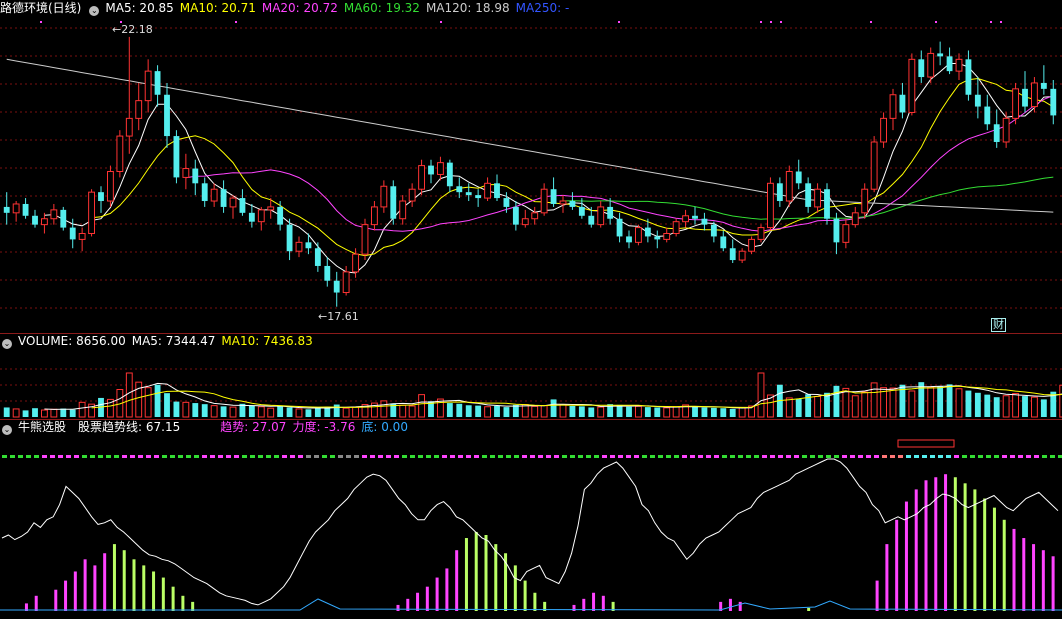 The width and height of the screenshot is (1062, 619). Describe the element at coordinates (139, 8) in the screenshot. I see `ma5-label: MA5: 20.85` at that location.